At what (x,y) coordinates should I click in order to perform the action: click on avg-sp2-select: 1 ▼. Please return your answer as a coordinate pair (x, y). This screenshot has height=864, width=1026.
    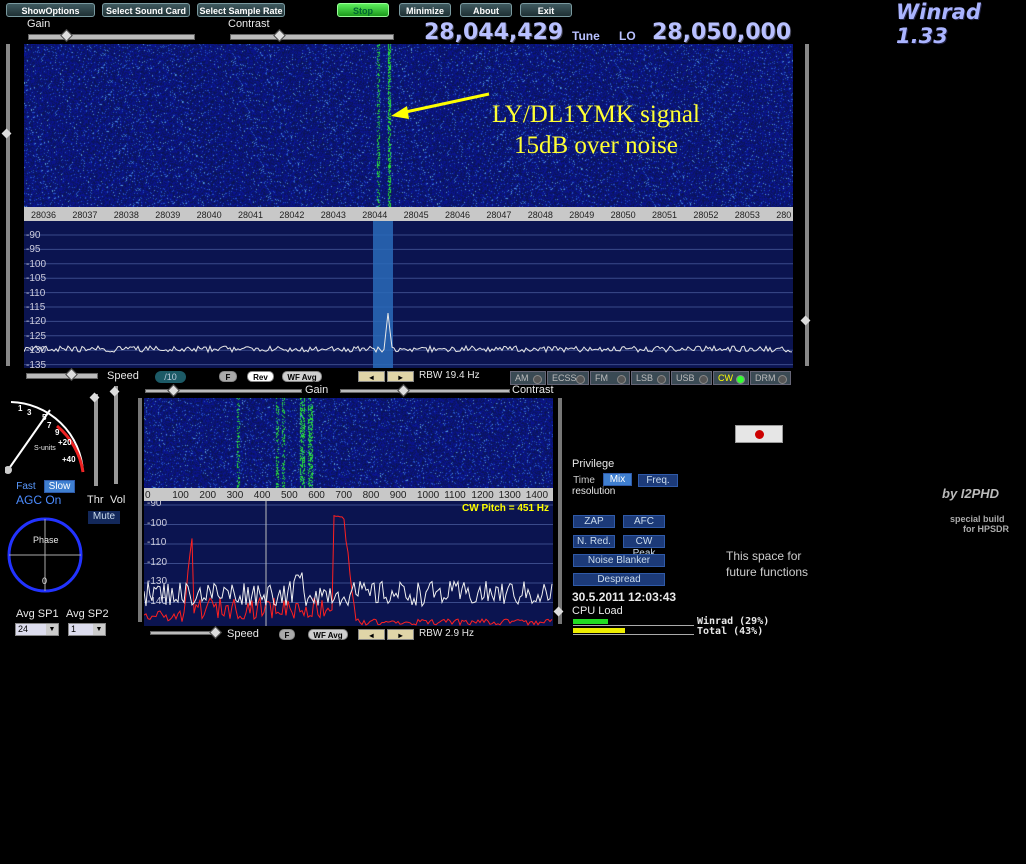
    Looking at the image, I should click on (87, 629).